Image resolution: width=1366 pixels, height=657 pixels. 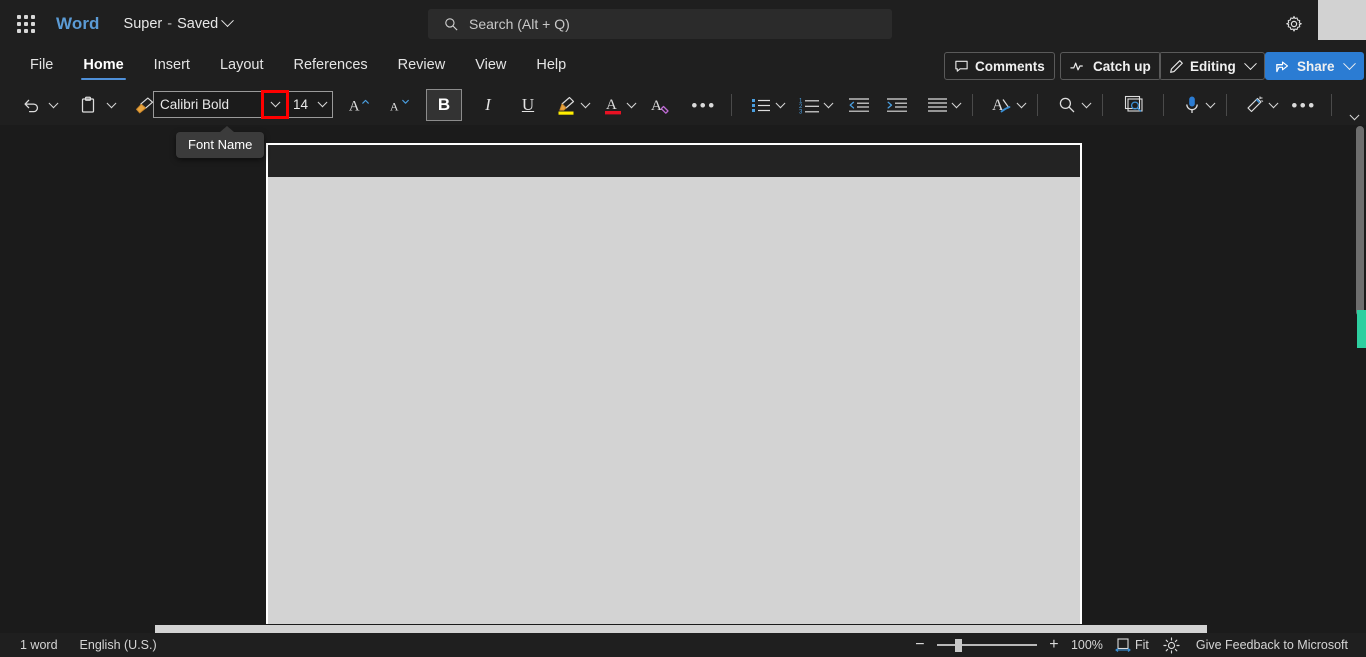 I want to click on dictate-split-button, so click(x=1198, y=105).